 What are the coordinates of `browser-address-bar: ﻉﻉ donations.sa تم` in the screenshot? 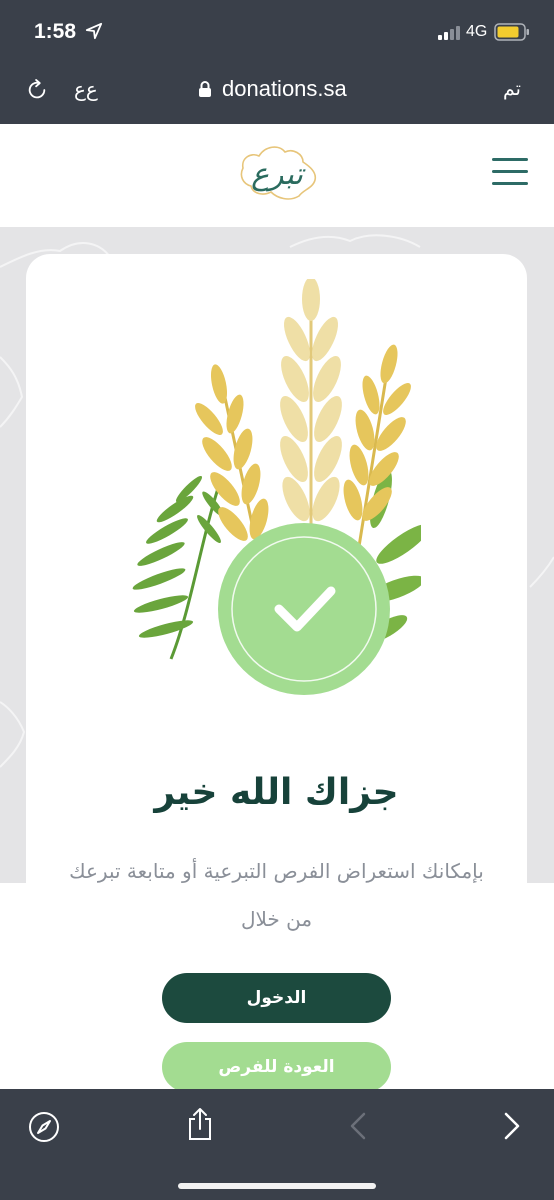 It's located at (277, 93).